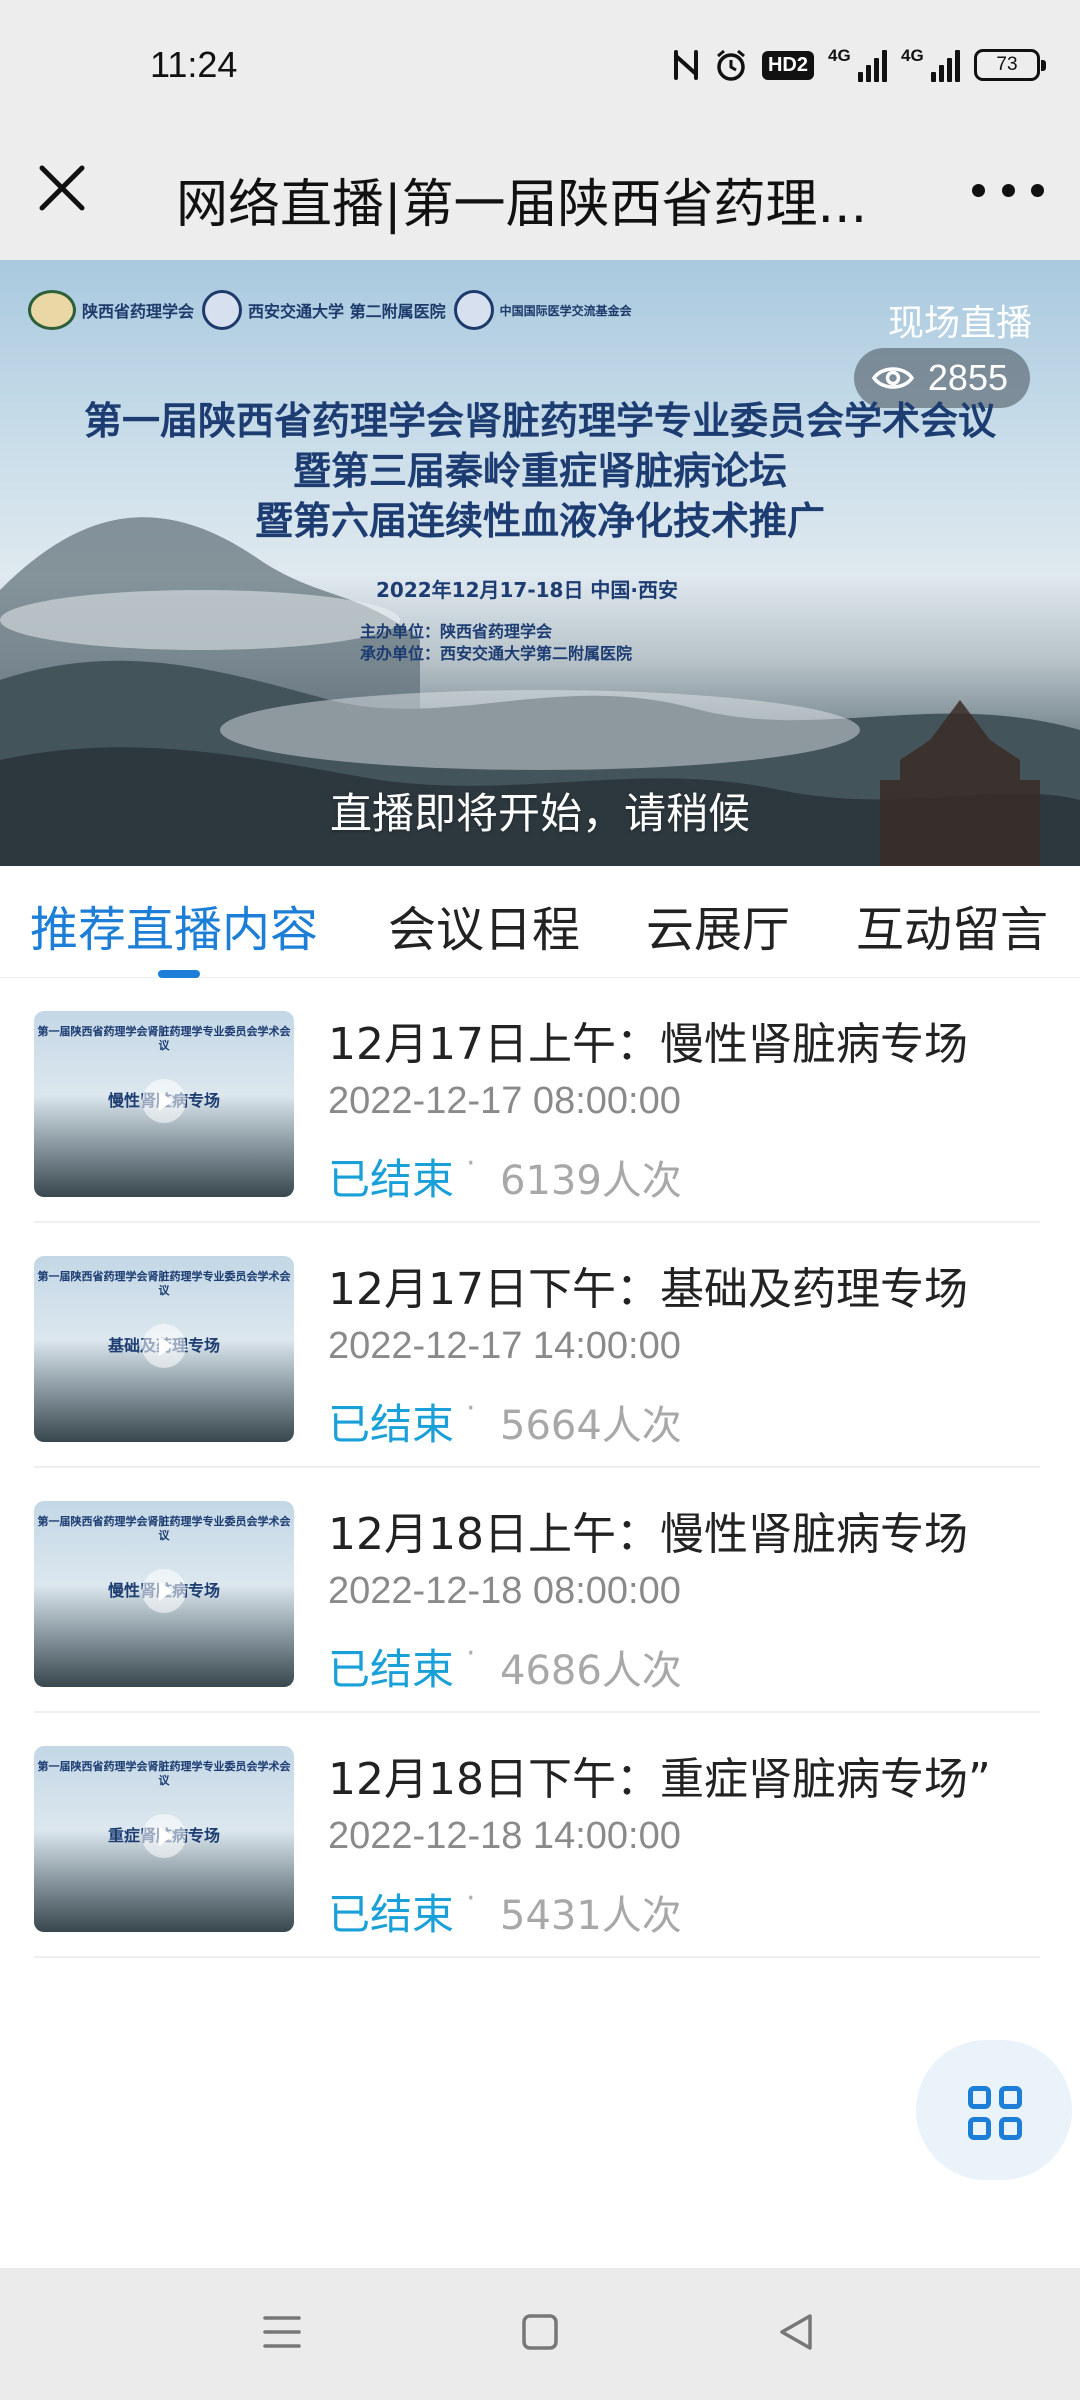 Image resolution: width=1080 pixels, height=2400 pixels. I want to click on viewer-count: 2855, so click(967, 377).